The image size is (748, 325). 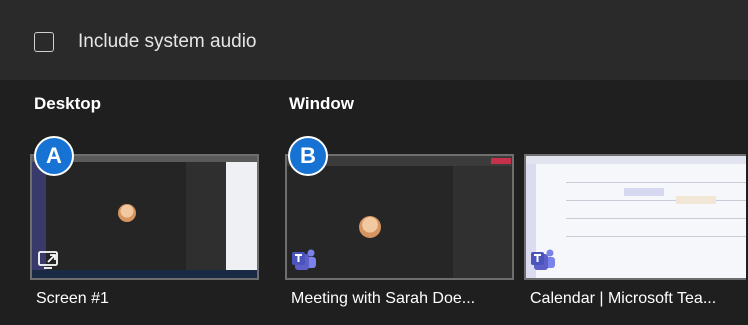 What do you see at coordinates (308, 156) in the screenshot?
I see `badge-b: B` at bounding box center [308, 156].